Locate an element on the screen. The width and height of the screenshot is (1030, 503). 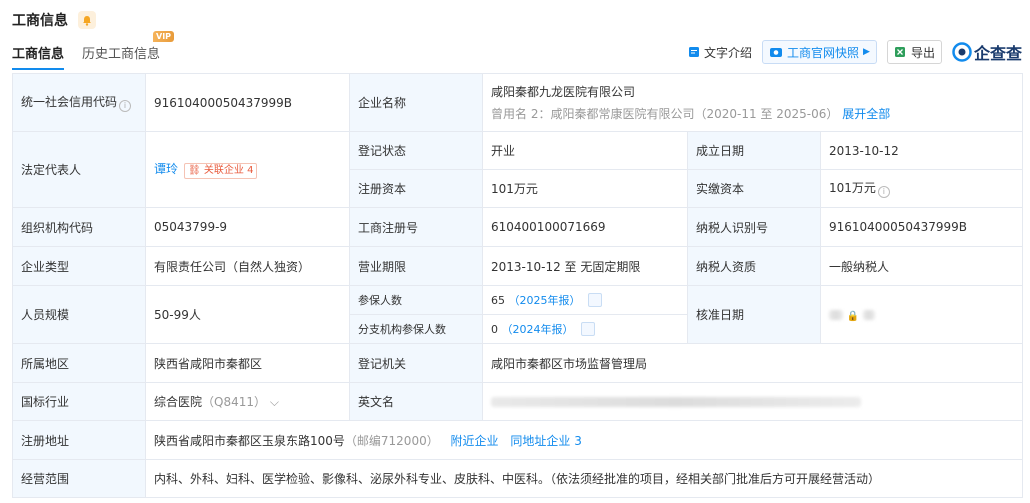
address-value: 陕西省咸阳市秦都区玉泉东路100号 is located at coordinates (249, 440).